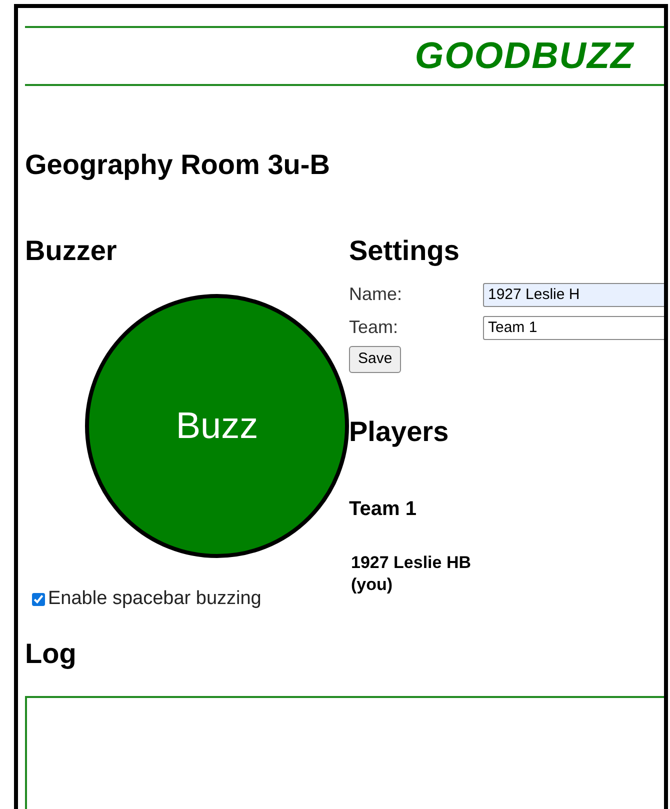 The image size is (670, 809). I want to click on log-heading: Log, so click(51, 654).